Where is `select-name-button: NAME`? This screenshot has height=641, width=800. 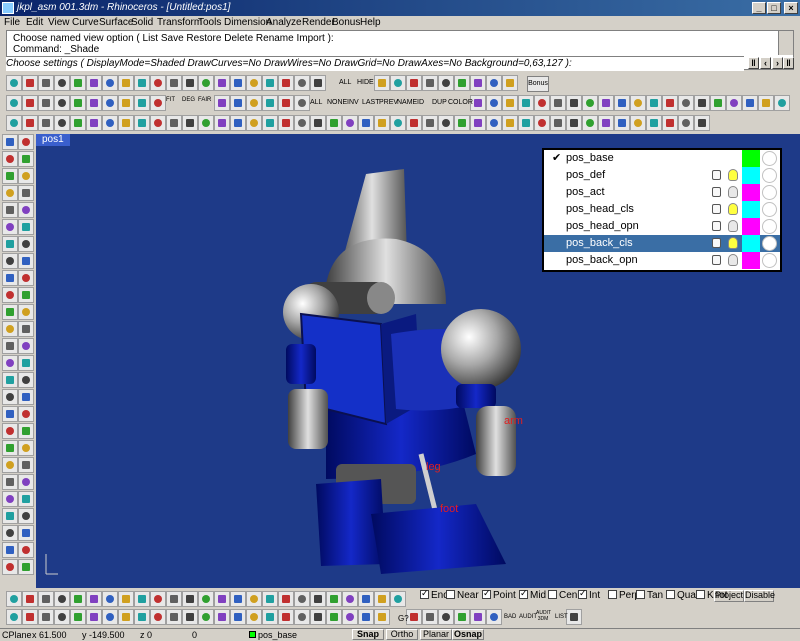 select-name-button: NAME is located at coordinates (407, 102).